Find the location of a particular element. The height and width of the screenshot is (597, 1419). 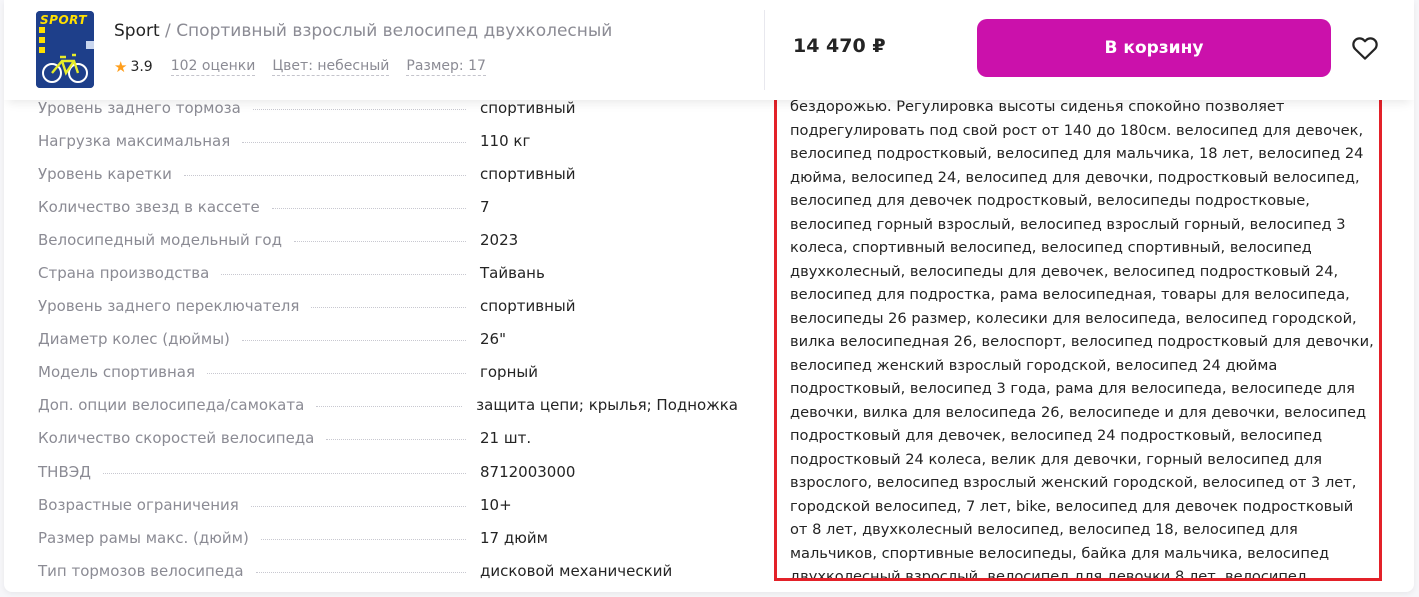

spec-value: 2023 is located at coordinates (499, 239).